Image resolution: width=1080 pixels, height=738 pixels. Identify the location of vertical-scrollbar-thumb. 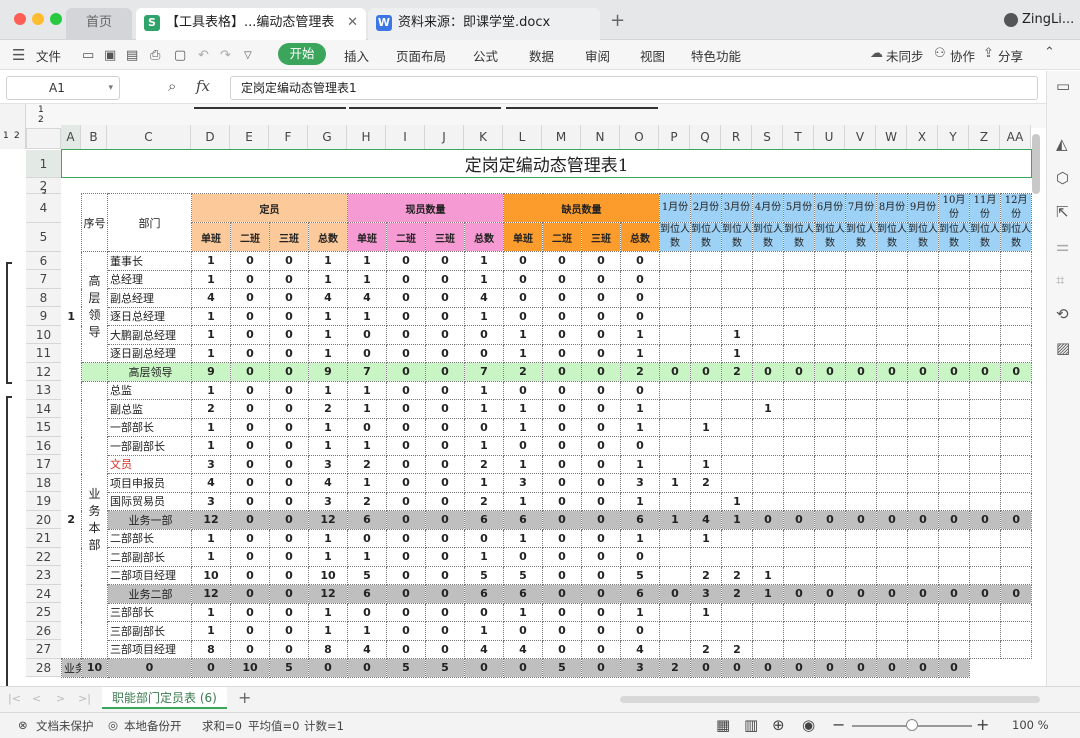
(1036, 164).